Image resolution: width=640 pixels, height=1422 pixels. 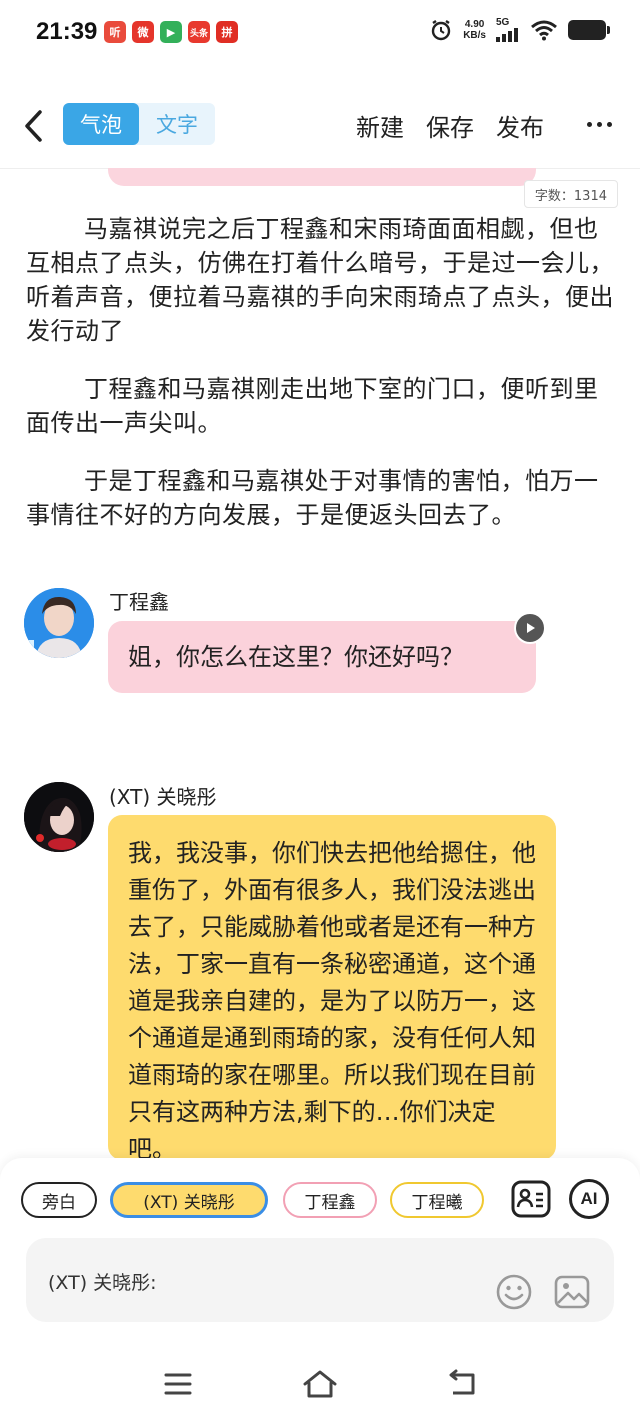 I want to click on emoji-button, so click(x=514, y=1292).